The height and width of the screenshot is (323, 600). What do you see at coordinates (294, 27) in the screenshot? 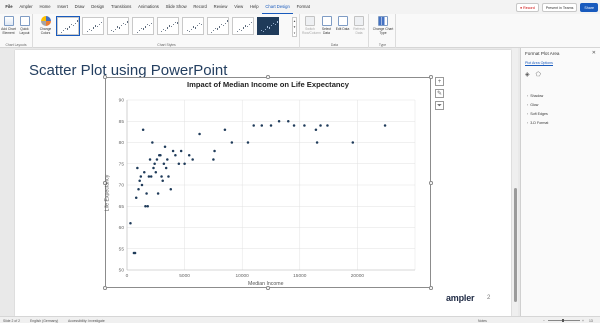
I see `gallery-scroll: ▲ ▼ ▾` at bounding box center [294, 27].